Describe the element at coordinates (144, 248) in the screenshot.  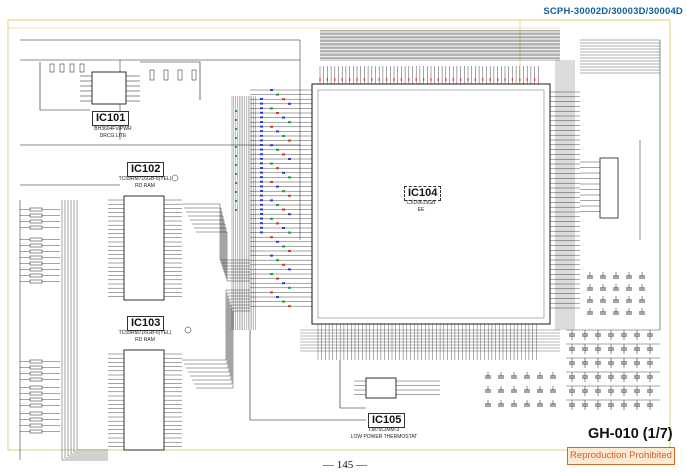
I see `ic102-body` at that location.